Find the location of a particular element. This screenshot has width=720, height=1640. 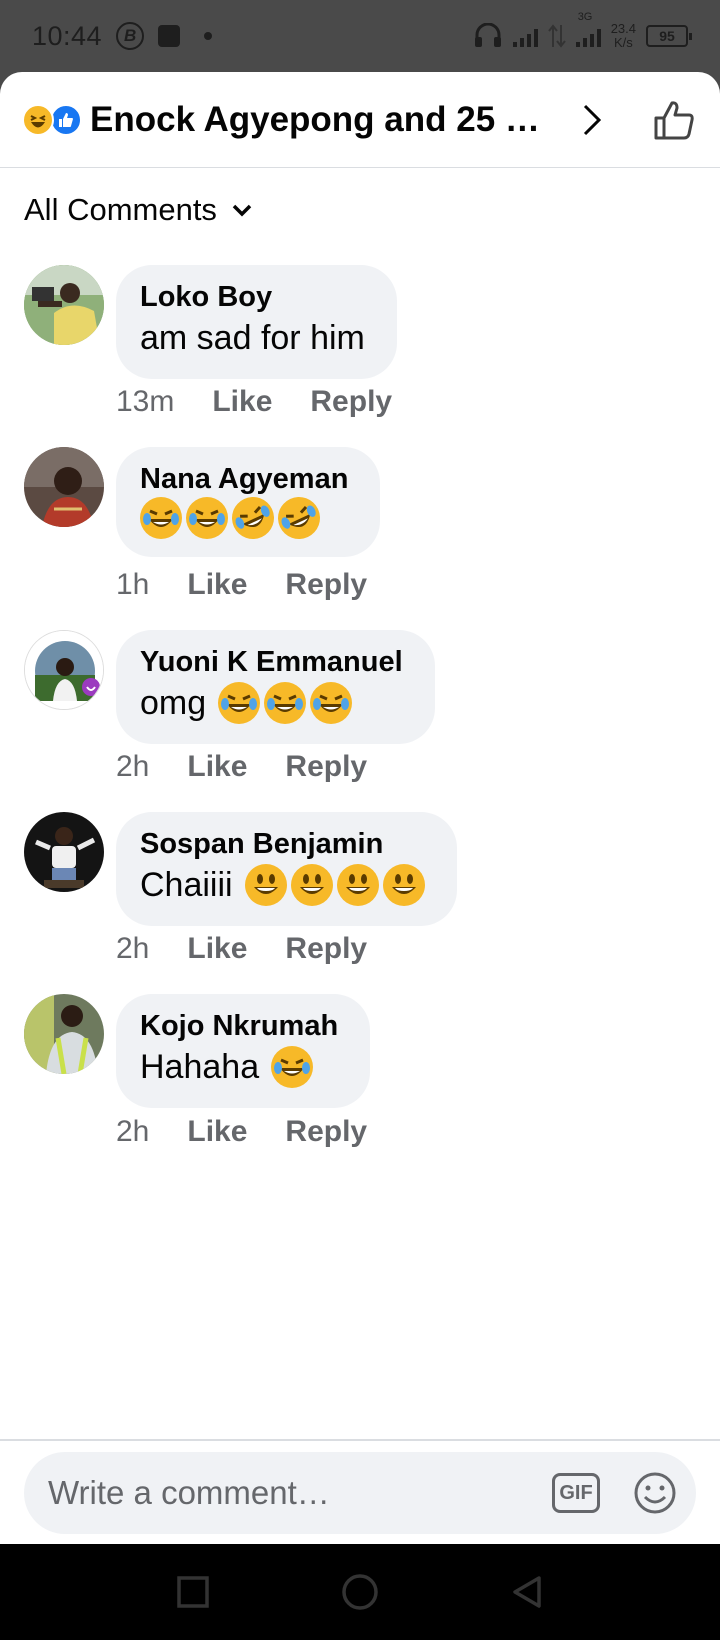

comment-bubble: Sospan Benjamin Chaiiii is located at coordinates (286, 869).